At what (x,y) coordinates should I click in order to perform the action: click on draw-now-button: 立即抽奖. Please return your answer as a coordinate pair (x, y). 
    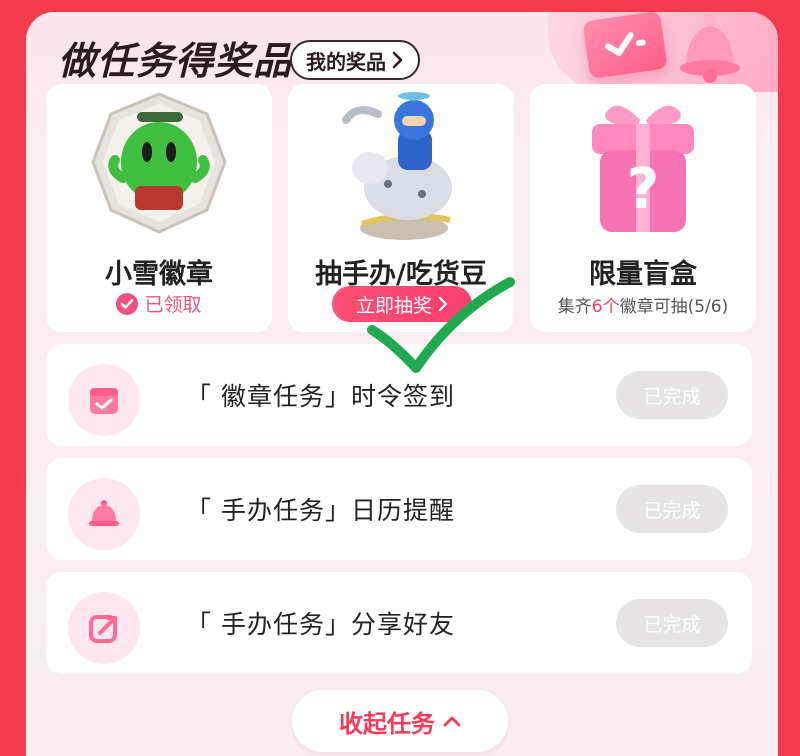
    Looking at the image, I should click on (402, 304).